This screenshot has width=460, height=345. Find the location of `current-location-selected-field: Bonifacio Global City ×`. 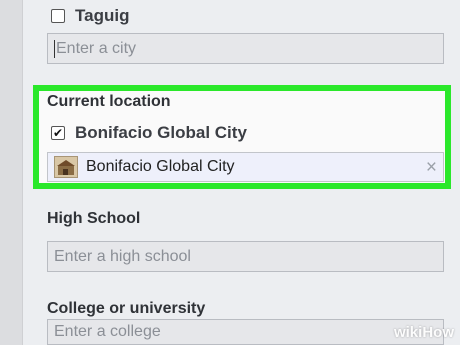

current-location-selected-field: Bonifacio Global City × is located at coordinates (245, 167).